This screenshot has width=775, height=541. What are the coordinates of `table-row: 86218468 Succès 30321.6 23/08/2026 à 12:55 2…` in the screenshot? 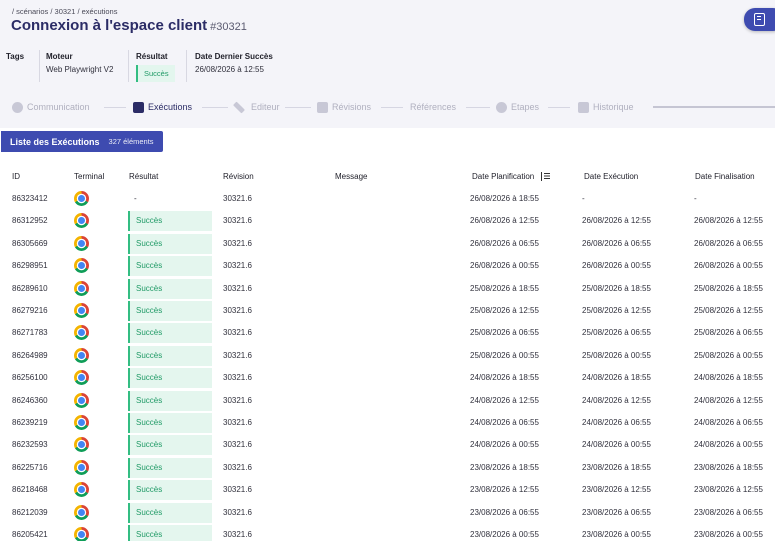 It's located at (387, 490).